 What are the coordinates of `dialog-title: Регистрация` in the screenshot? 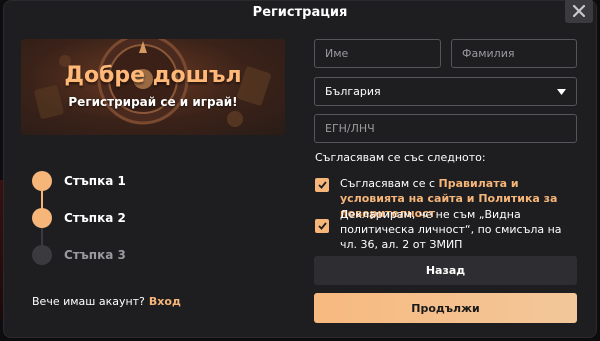 It's located at (300, 12).